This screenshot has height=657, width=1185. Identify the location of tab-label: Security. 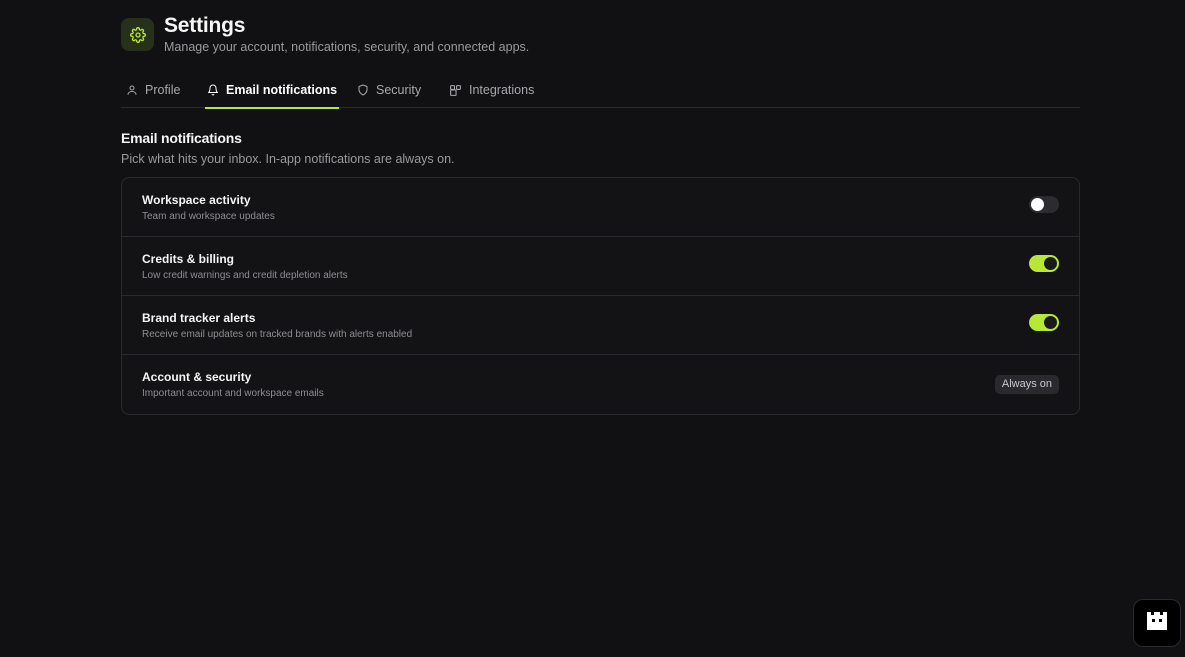
(399, 90).